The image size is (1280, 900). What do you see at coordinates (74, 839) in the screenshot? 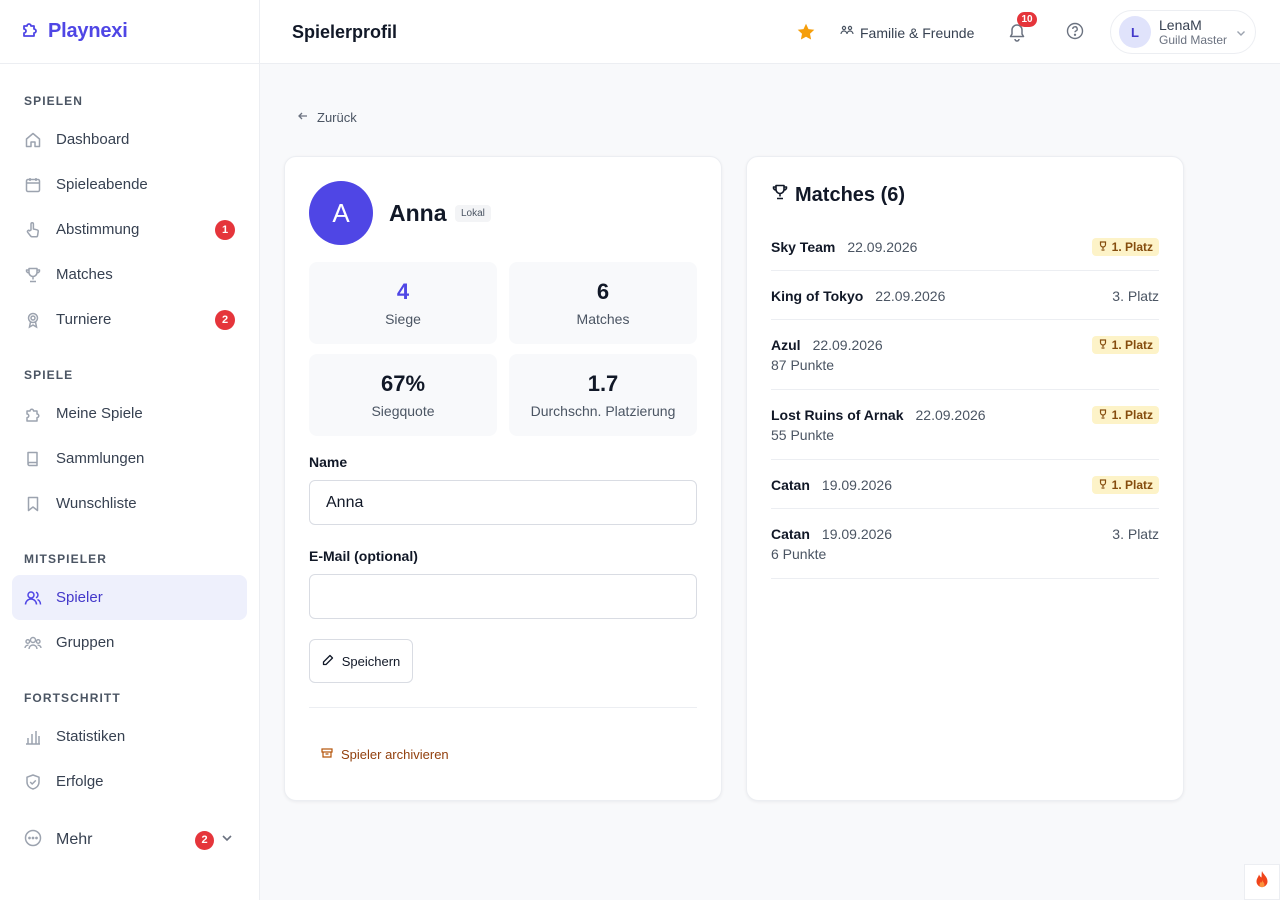
I see `more-label: Mehr` at bounding box center [74, 839].